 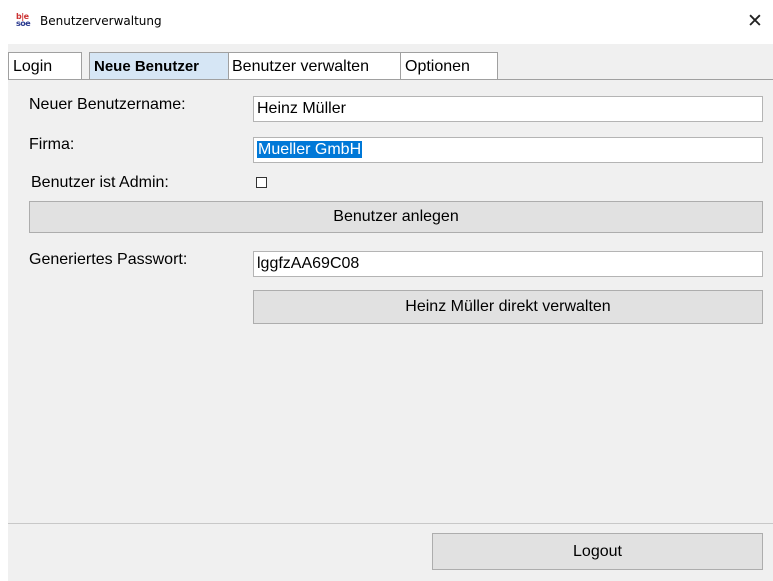 What do you see at coordinates (100, 182) in the screenshot?
I see `admin-label: Benutzer ist Admin:` at bounding box center [100, 182].